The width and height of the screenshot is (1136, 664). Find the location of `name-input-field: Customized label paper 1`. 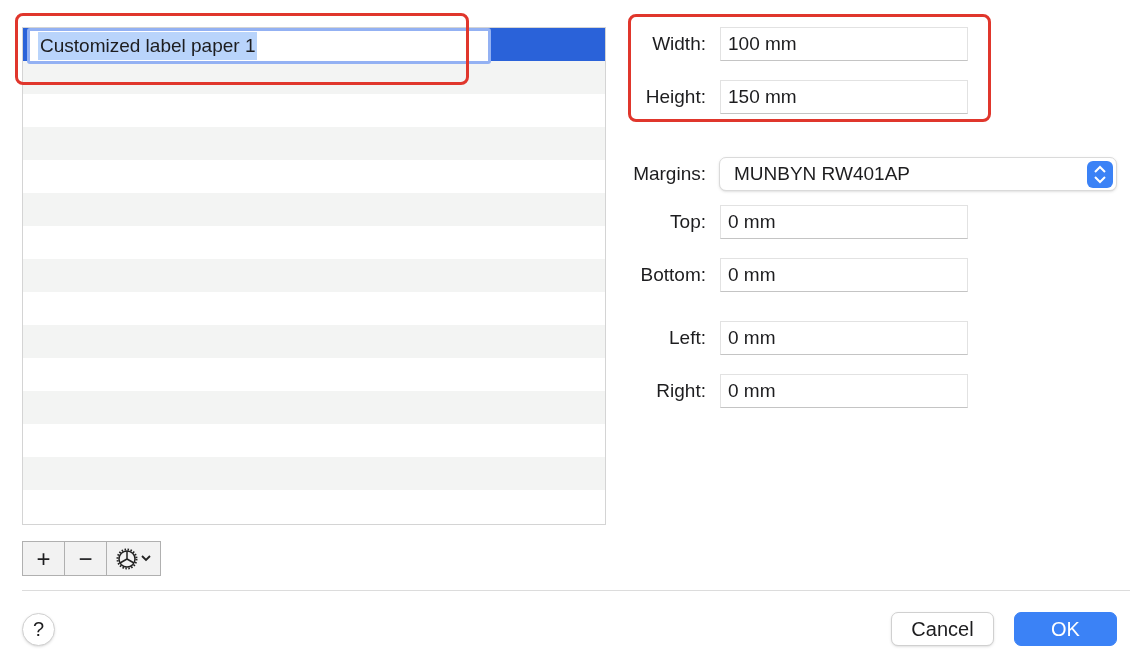

name-input-field: Customized label paper 1 is located at coordinates (259, 46).